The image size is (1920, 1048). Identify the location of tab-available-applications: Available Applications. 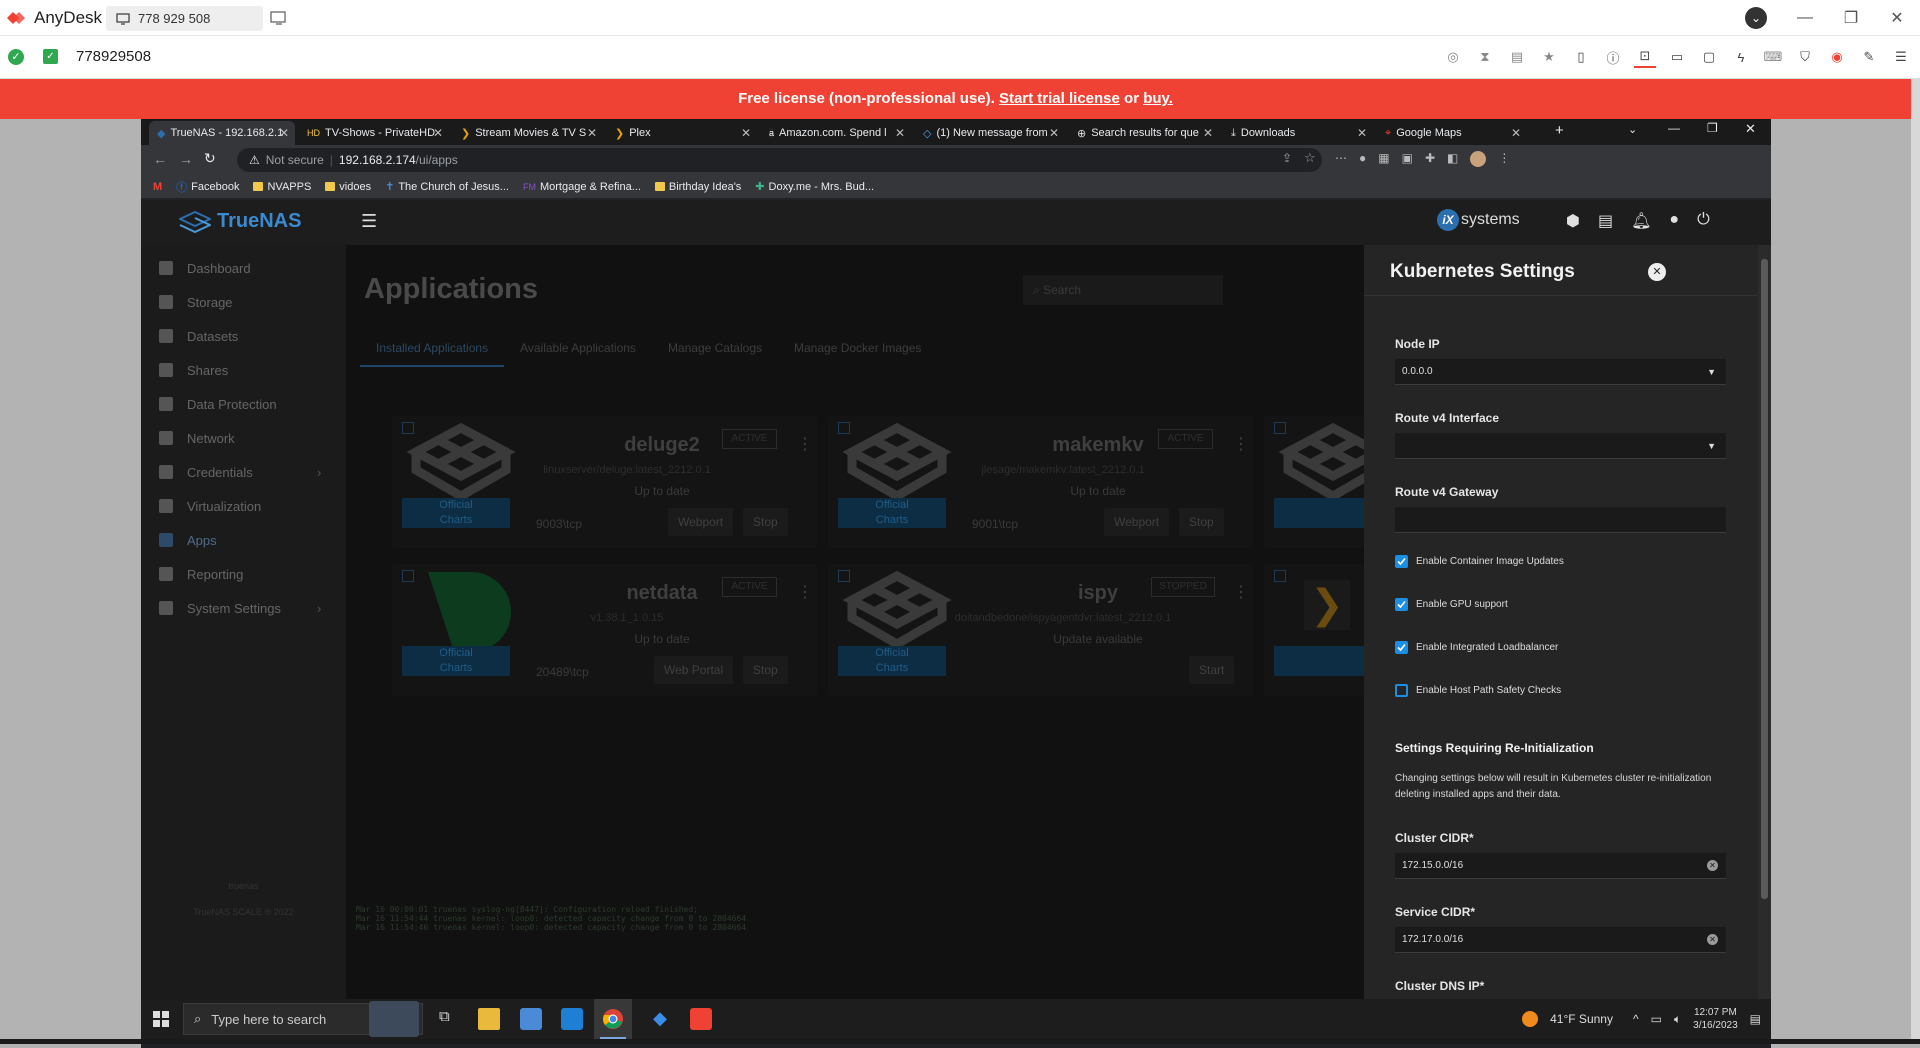
(578, 354).